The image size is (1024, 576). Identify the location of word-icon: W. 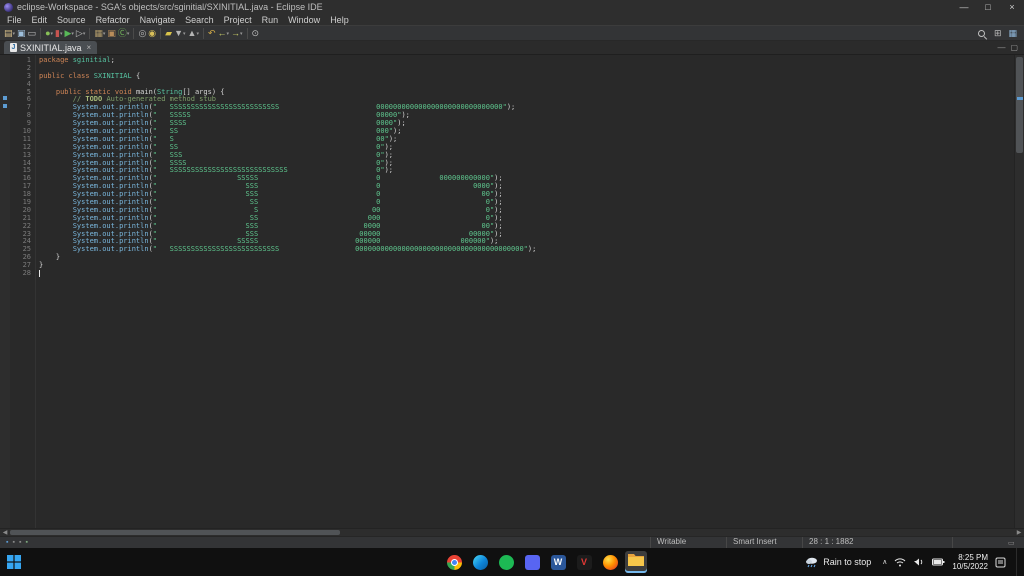
(558, 562).